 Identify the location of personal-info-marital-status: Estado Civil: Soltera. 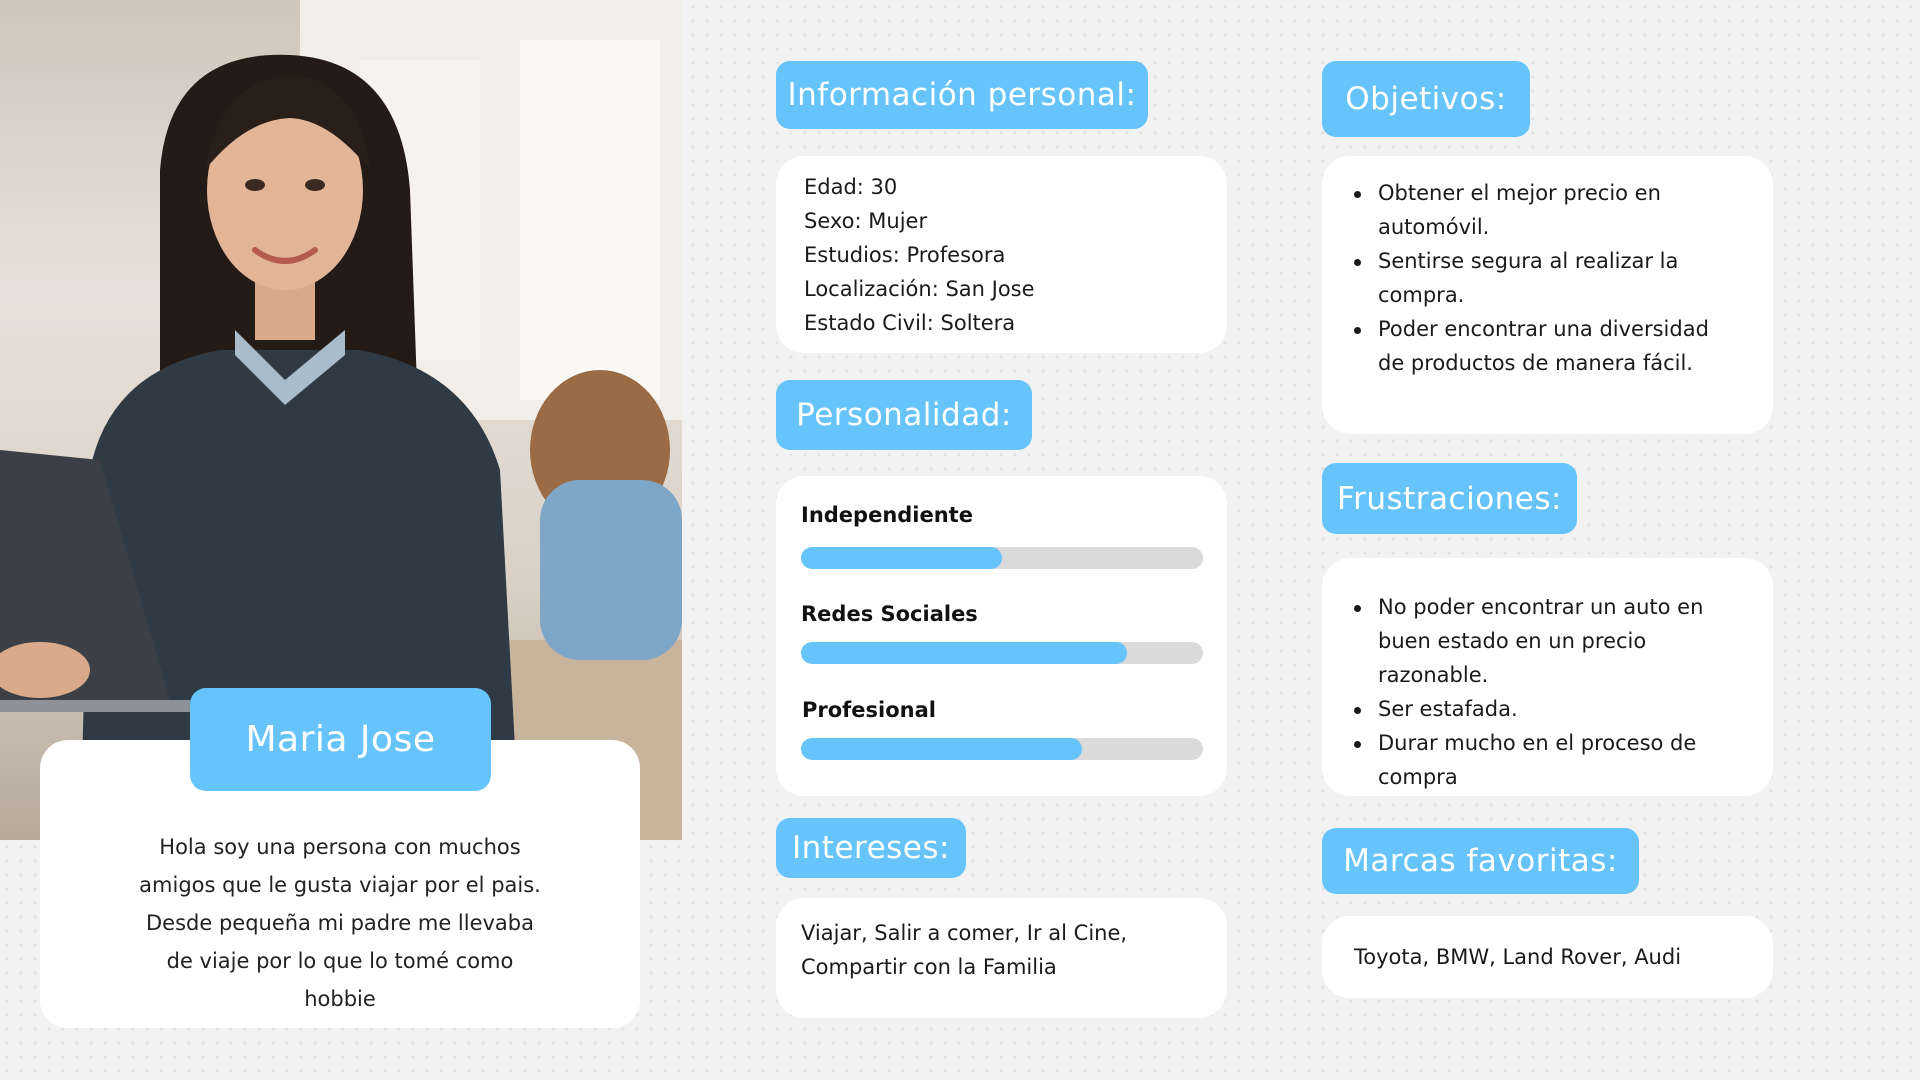
(910, 323).